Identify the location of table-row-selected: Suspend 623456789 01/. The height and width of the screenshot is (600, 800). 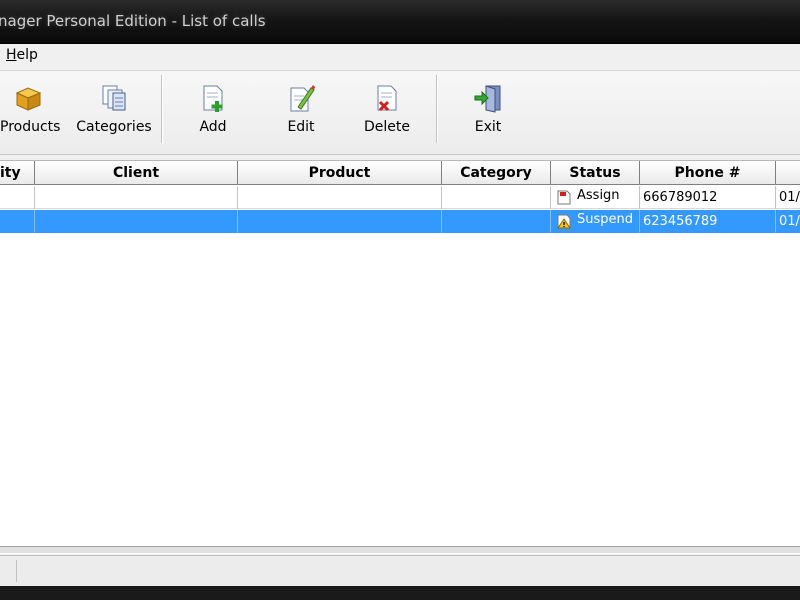
(400, 221).